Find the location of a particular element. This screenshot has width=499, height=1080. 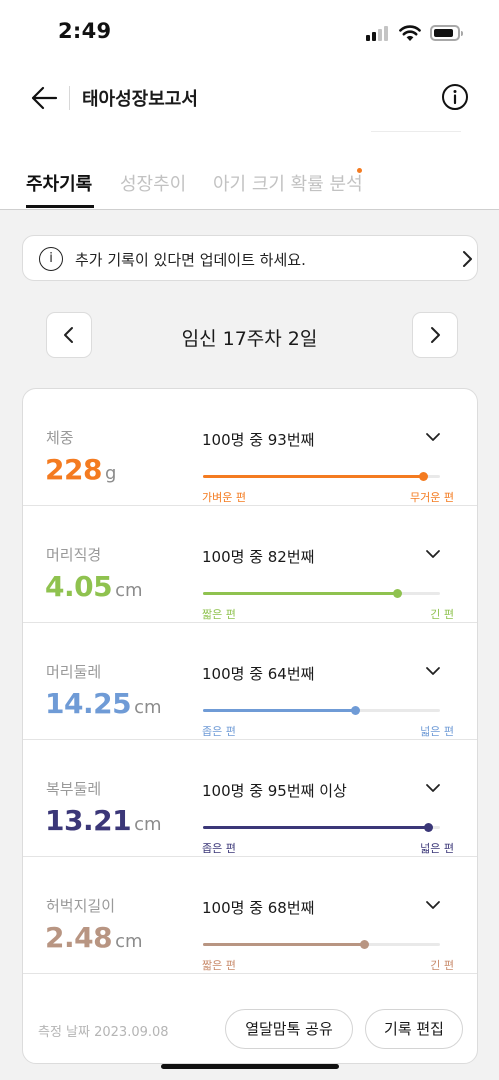

metric-row: 체중 228 g 100명 중 93번째가벼운 편 무거운 편 is located at coordinates (250, 447).